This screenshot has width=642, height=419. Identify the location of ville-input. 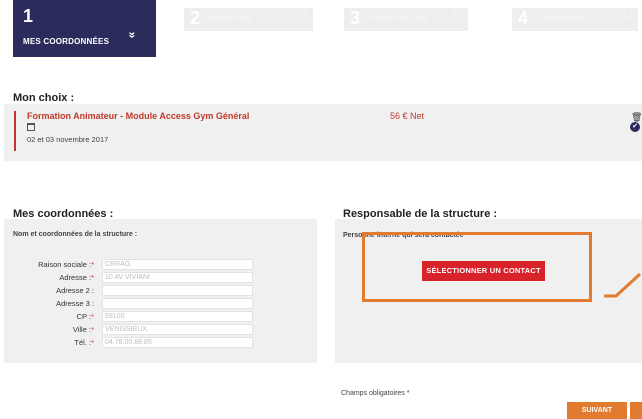
(177, 329).